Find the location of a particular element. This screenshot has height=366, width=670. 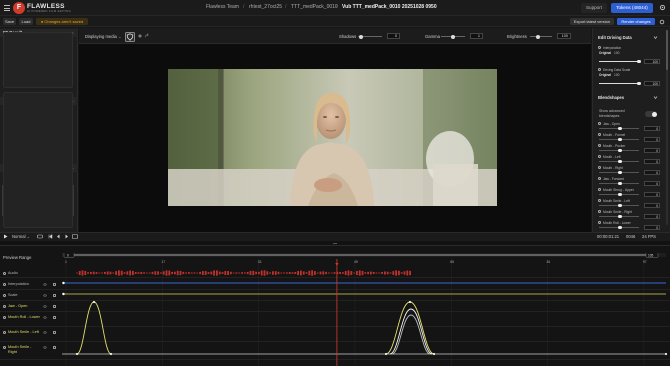

play-icon is located at coordinates (5, 236).